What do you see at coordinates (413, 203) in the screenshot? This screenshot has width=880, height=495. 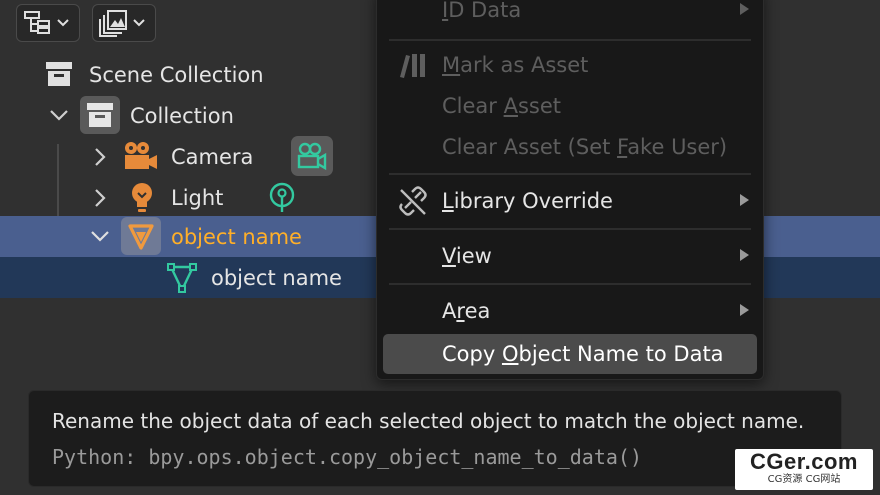 I see `library-override-icon` at bounding box center [413, 203].